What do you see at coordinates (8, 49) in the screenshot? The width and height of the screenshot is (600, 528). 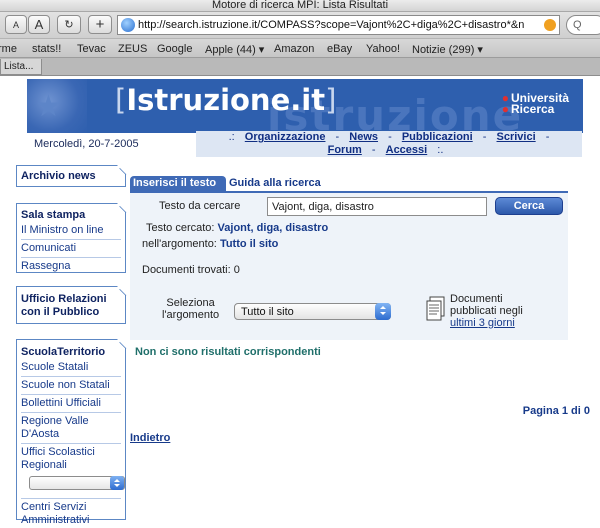 I see `bookmark-item: rme` at bounding box center [8, 49].